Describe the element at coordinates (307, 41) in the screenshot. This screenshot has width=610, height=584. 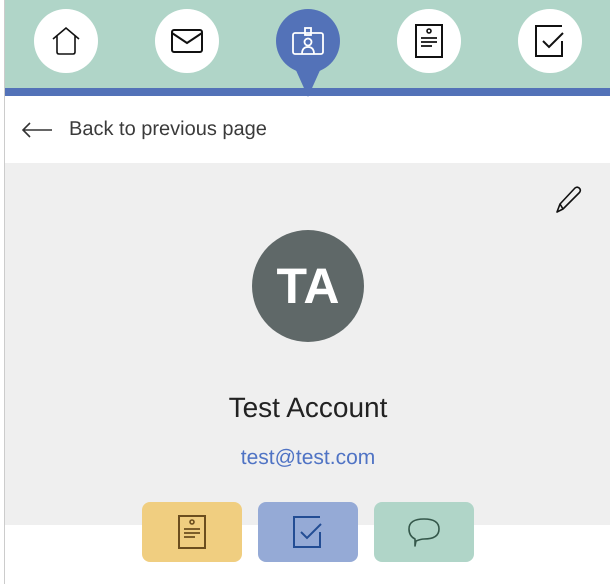
I see `id-badge-icon` at that location.